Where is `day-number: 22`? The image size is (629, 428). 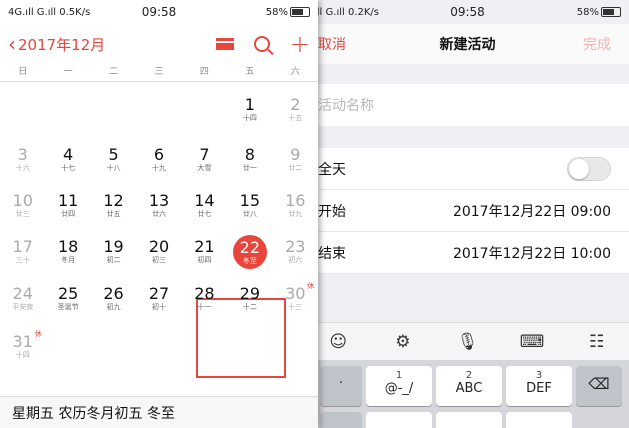 day-number: 22 is located at coordinates (250, 247).